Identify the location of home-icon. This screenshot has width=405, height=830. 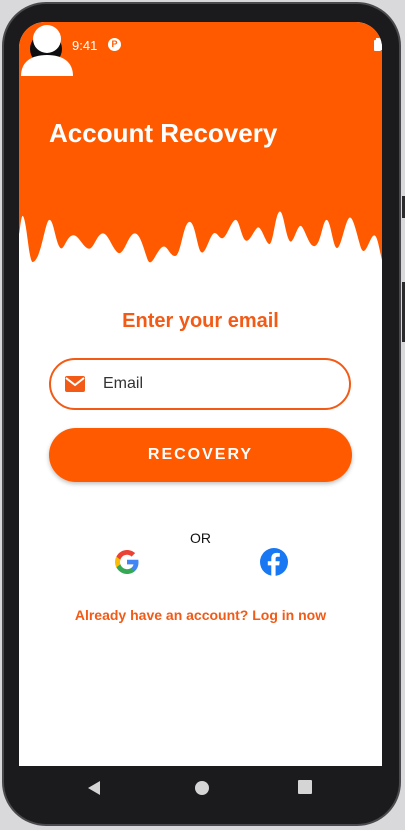
(202, 788).